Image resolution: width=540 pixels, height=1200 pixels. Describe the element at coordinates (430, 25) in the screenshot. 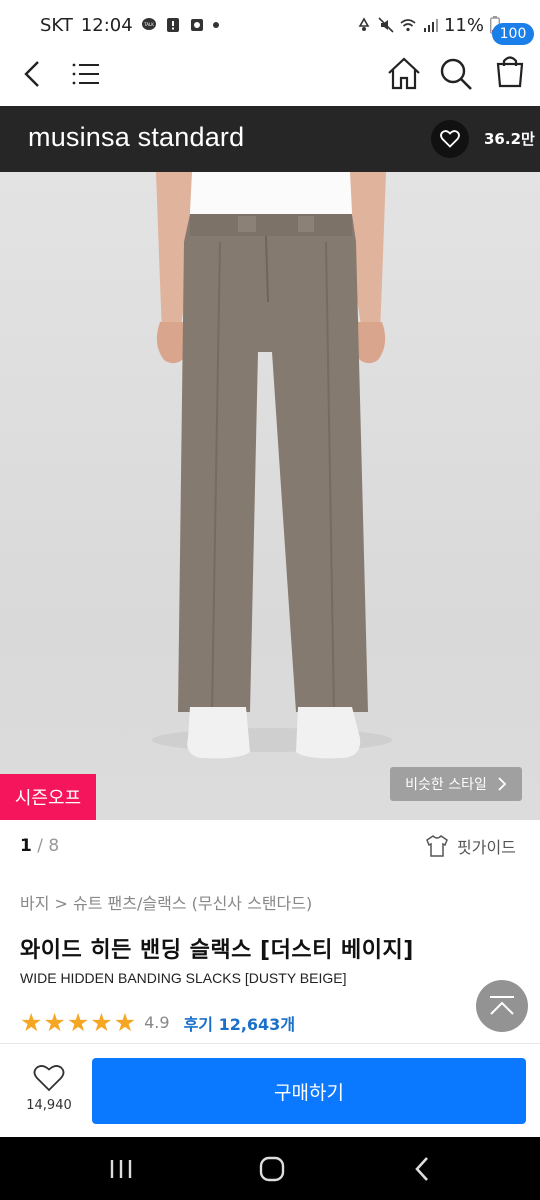

I see `signal-icon` at that location.